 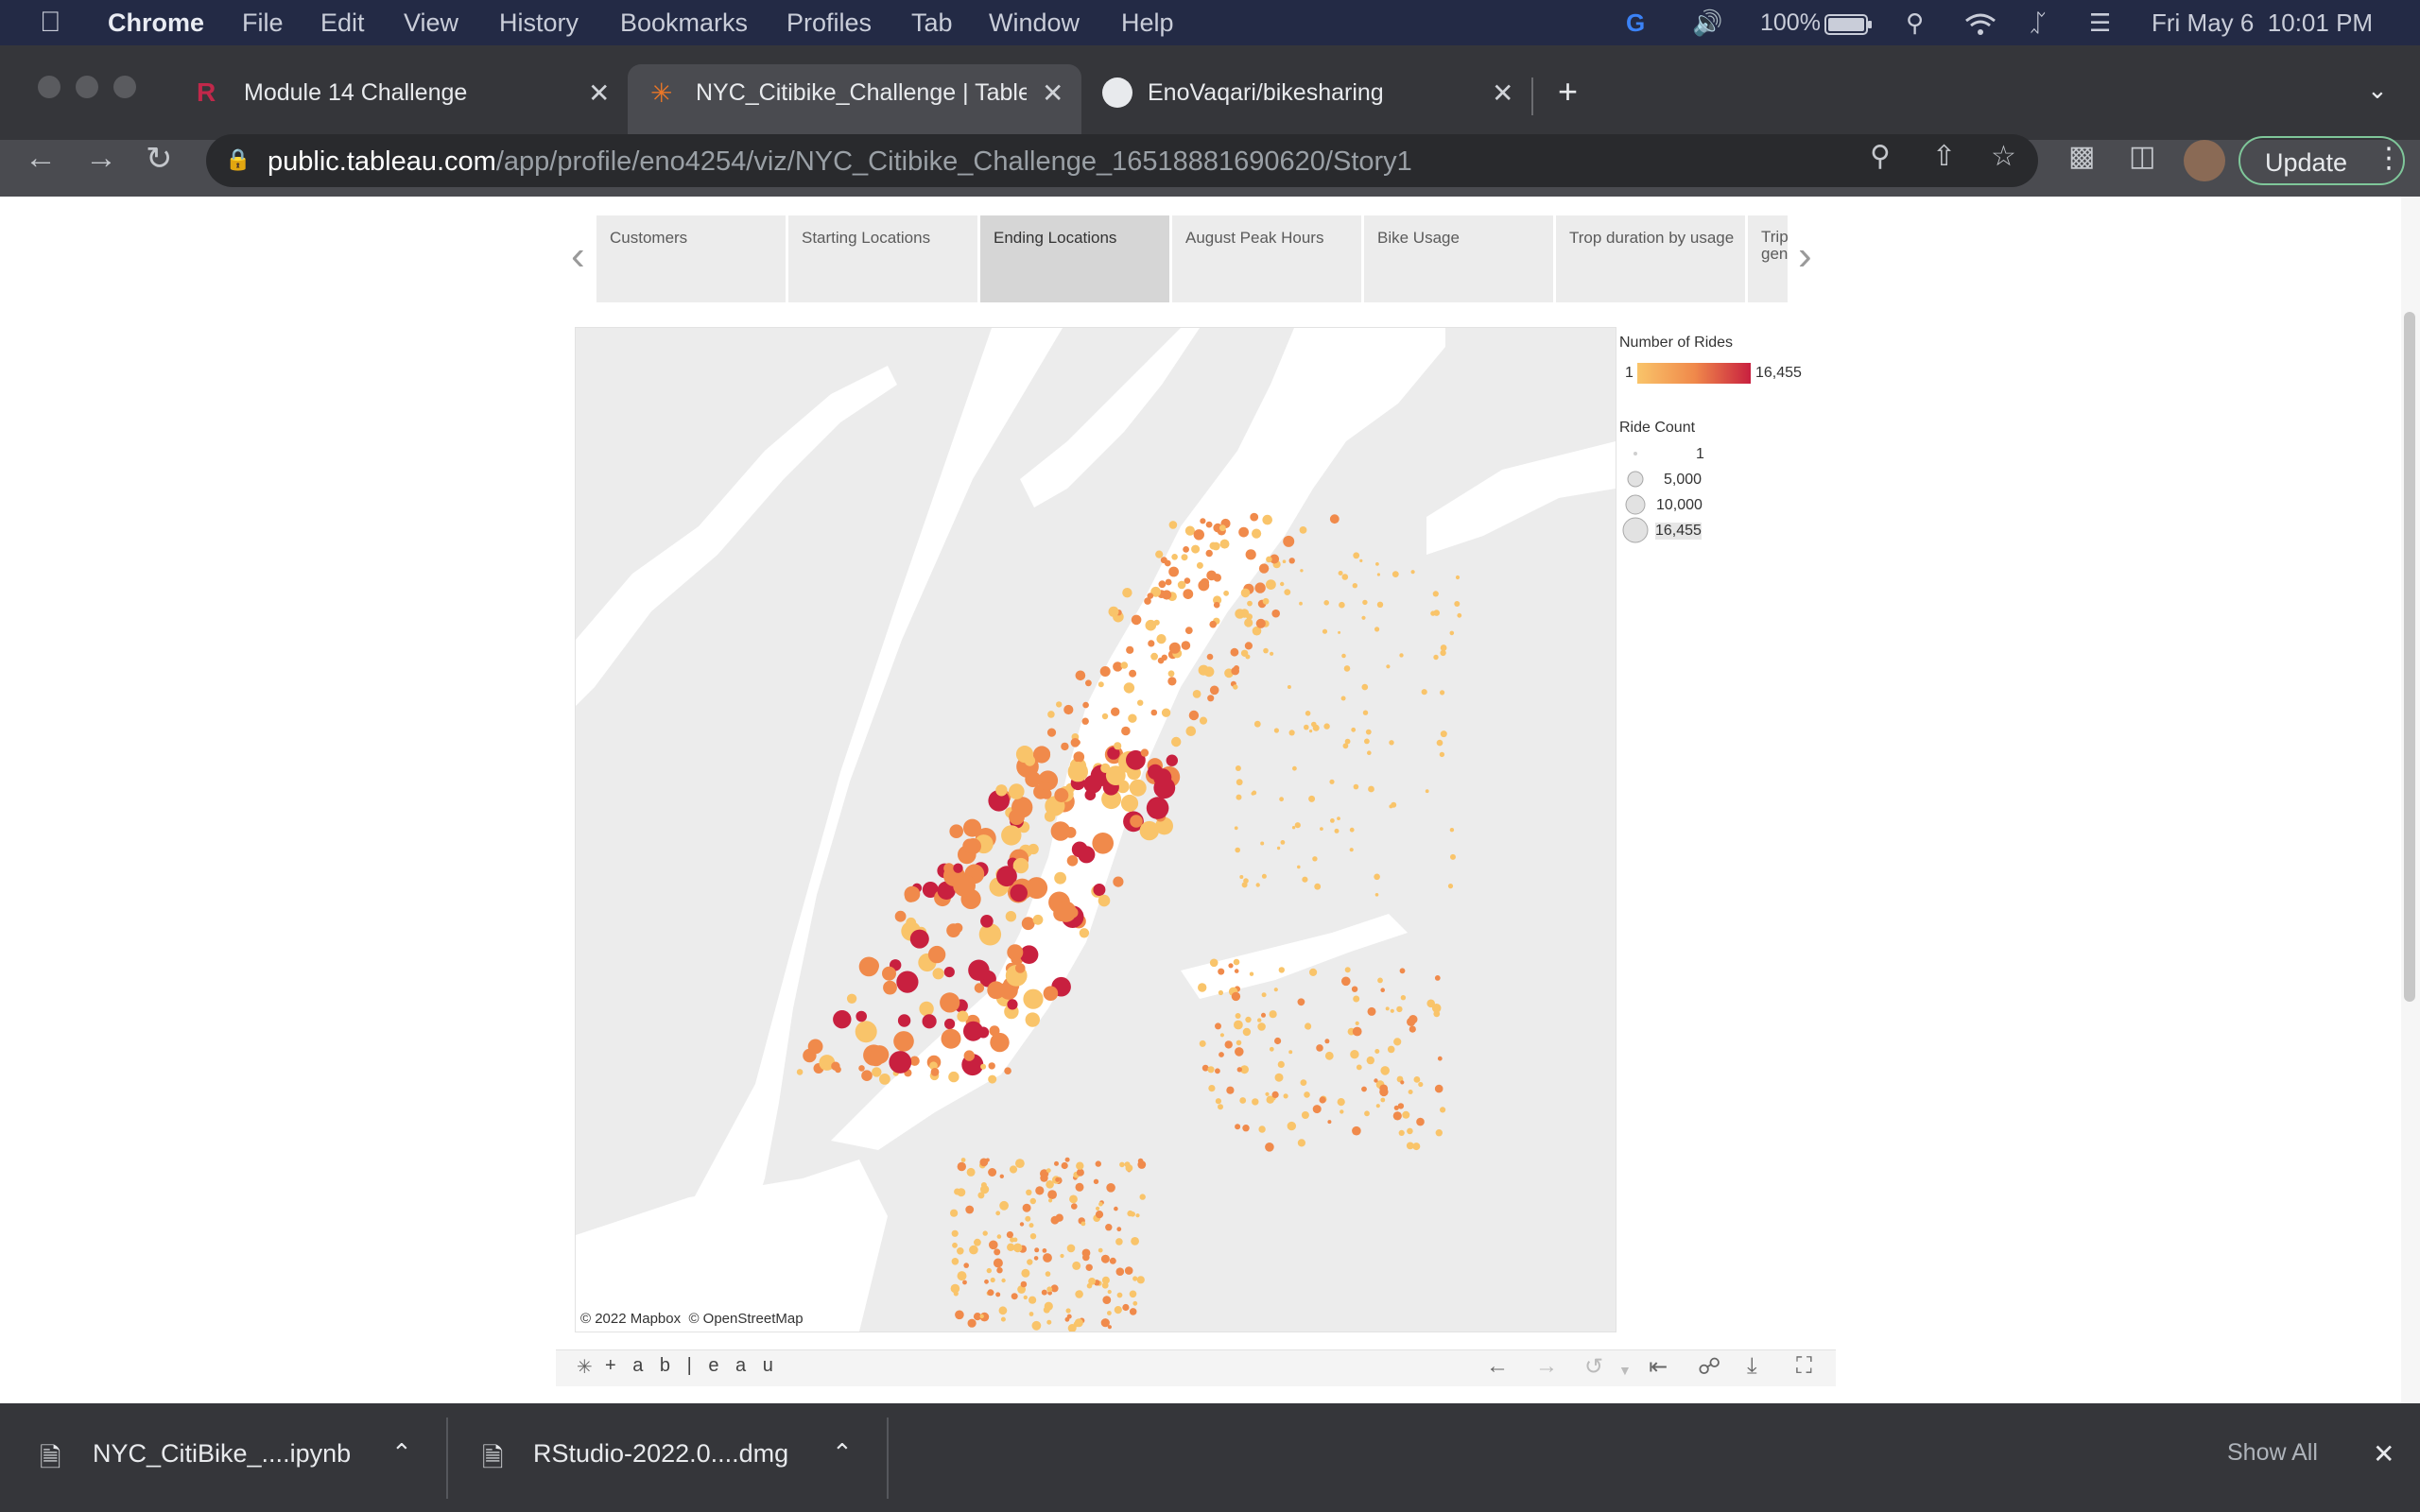 I want to click on revert-all-icon: ⇤, so click(x=1658, y=1367).